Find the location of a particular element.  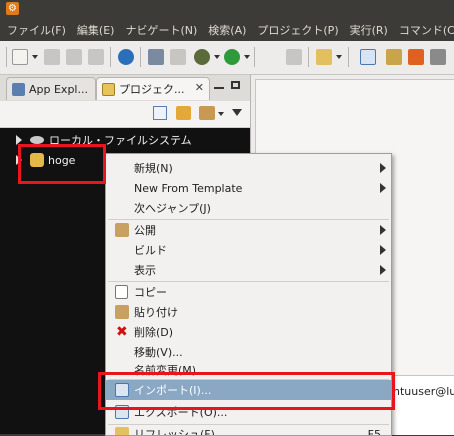

paste-icon is located at coordinates (122, 312).